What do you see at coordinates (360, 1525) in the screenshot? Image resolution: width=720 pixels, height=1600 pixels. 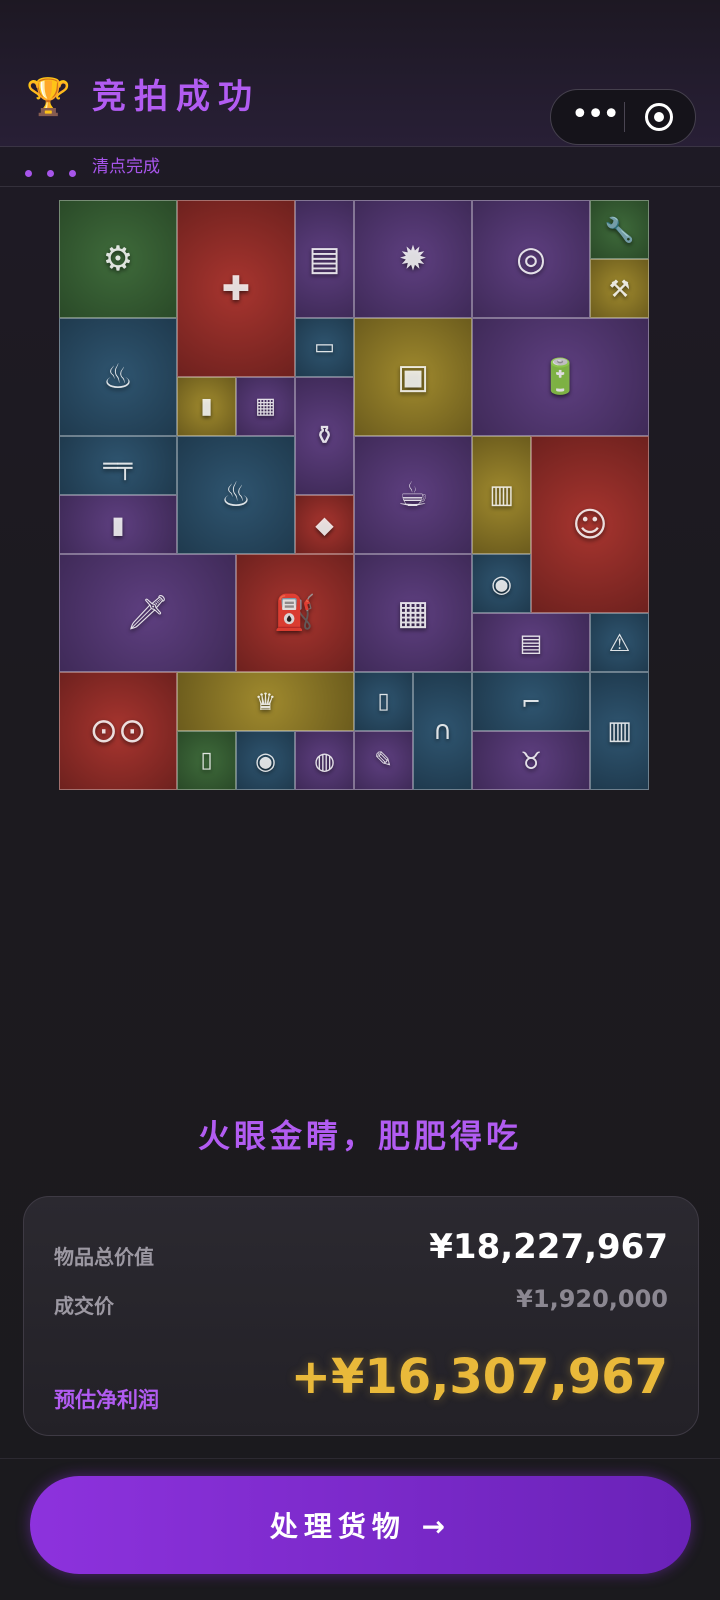 I see `process-goods-button: 处理货物 →` at bounding box center [360, 1525].